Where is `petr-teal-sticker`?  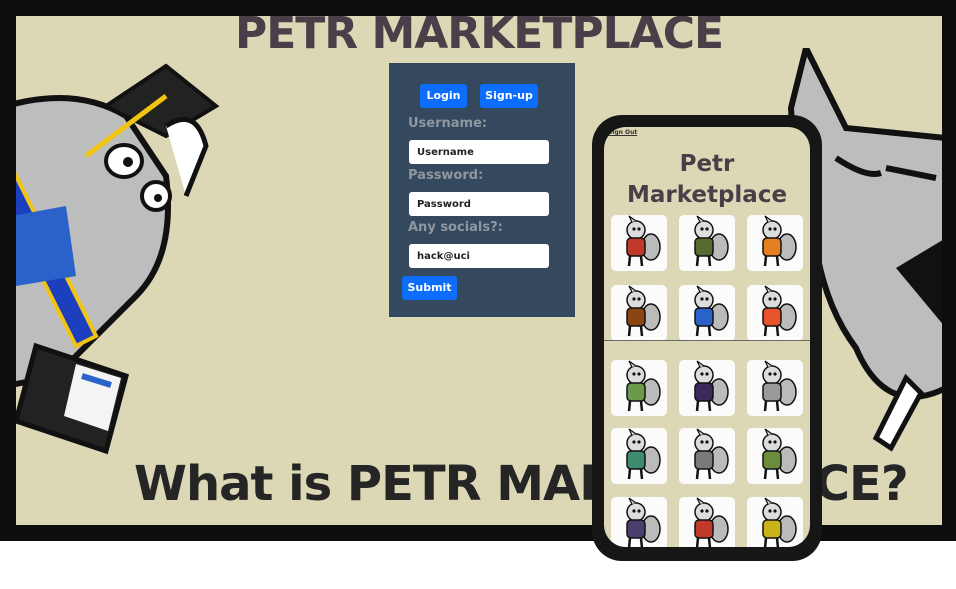
petr-teal-sticker is located at coordinates (639, 456).